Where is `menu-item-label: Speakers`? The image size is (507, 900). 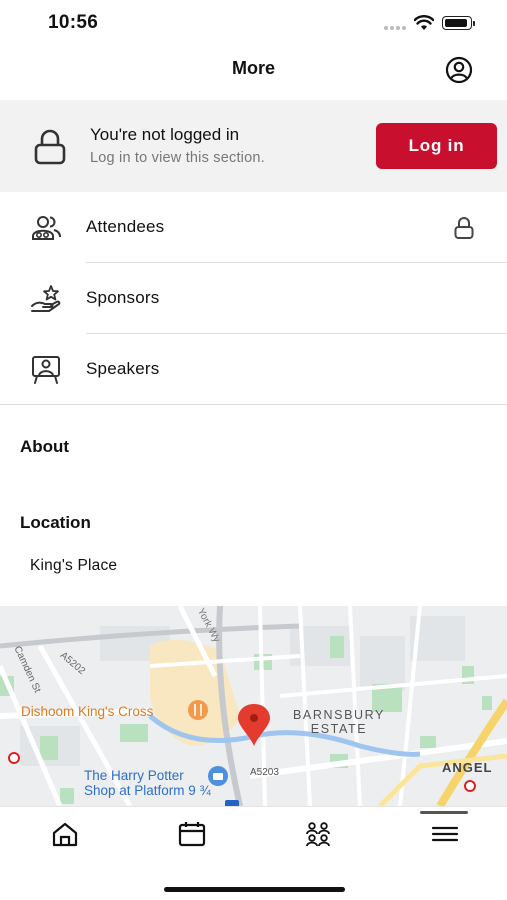
menu-item-label: Speakers is located at coordinates (123, 368).